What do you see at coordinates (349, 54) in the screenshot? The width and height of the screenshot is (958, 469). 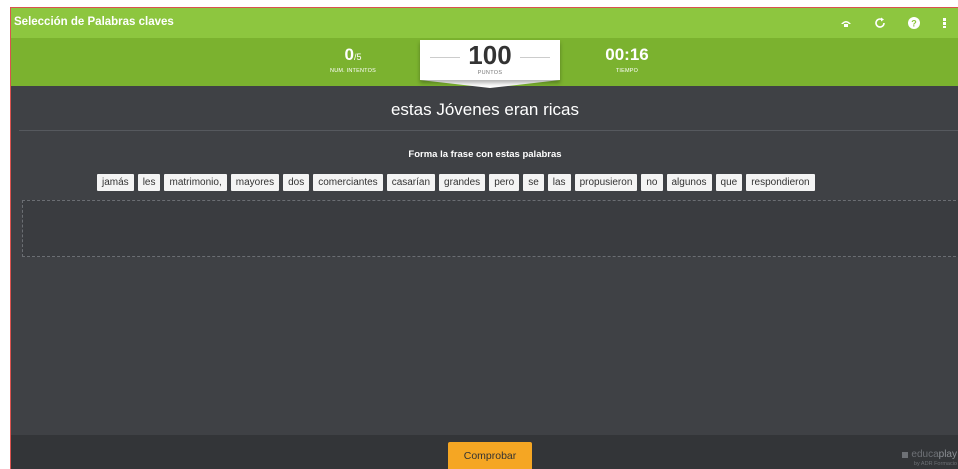 I see `attempts-value: 0` at bounding box center [349, 54].